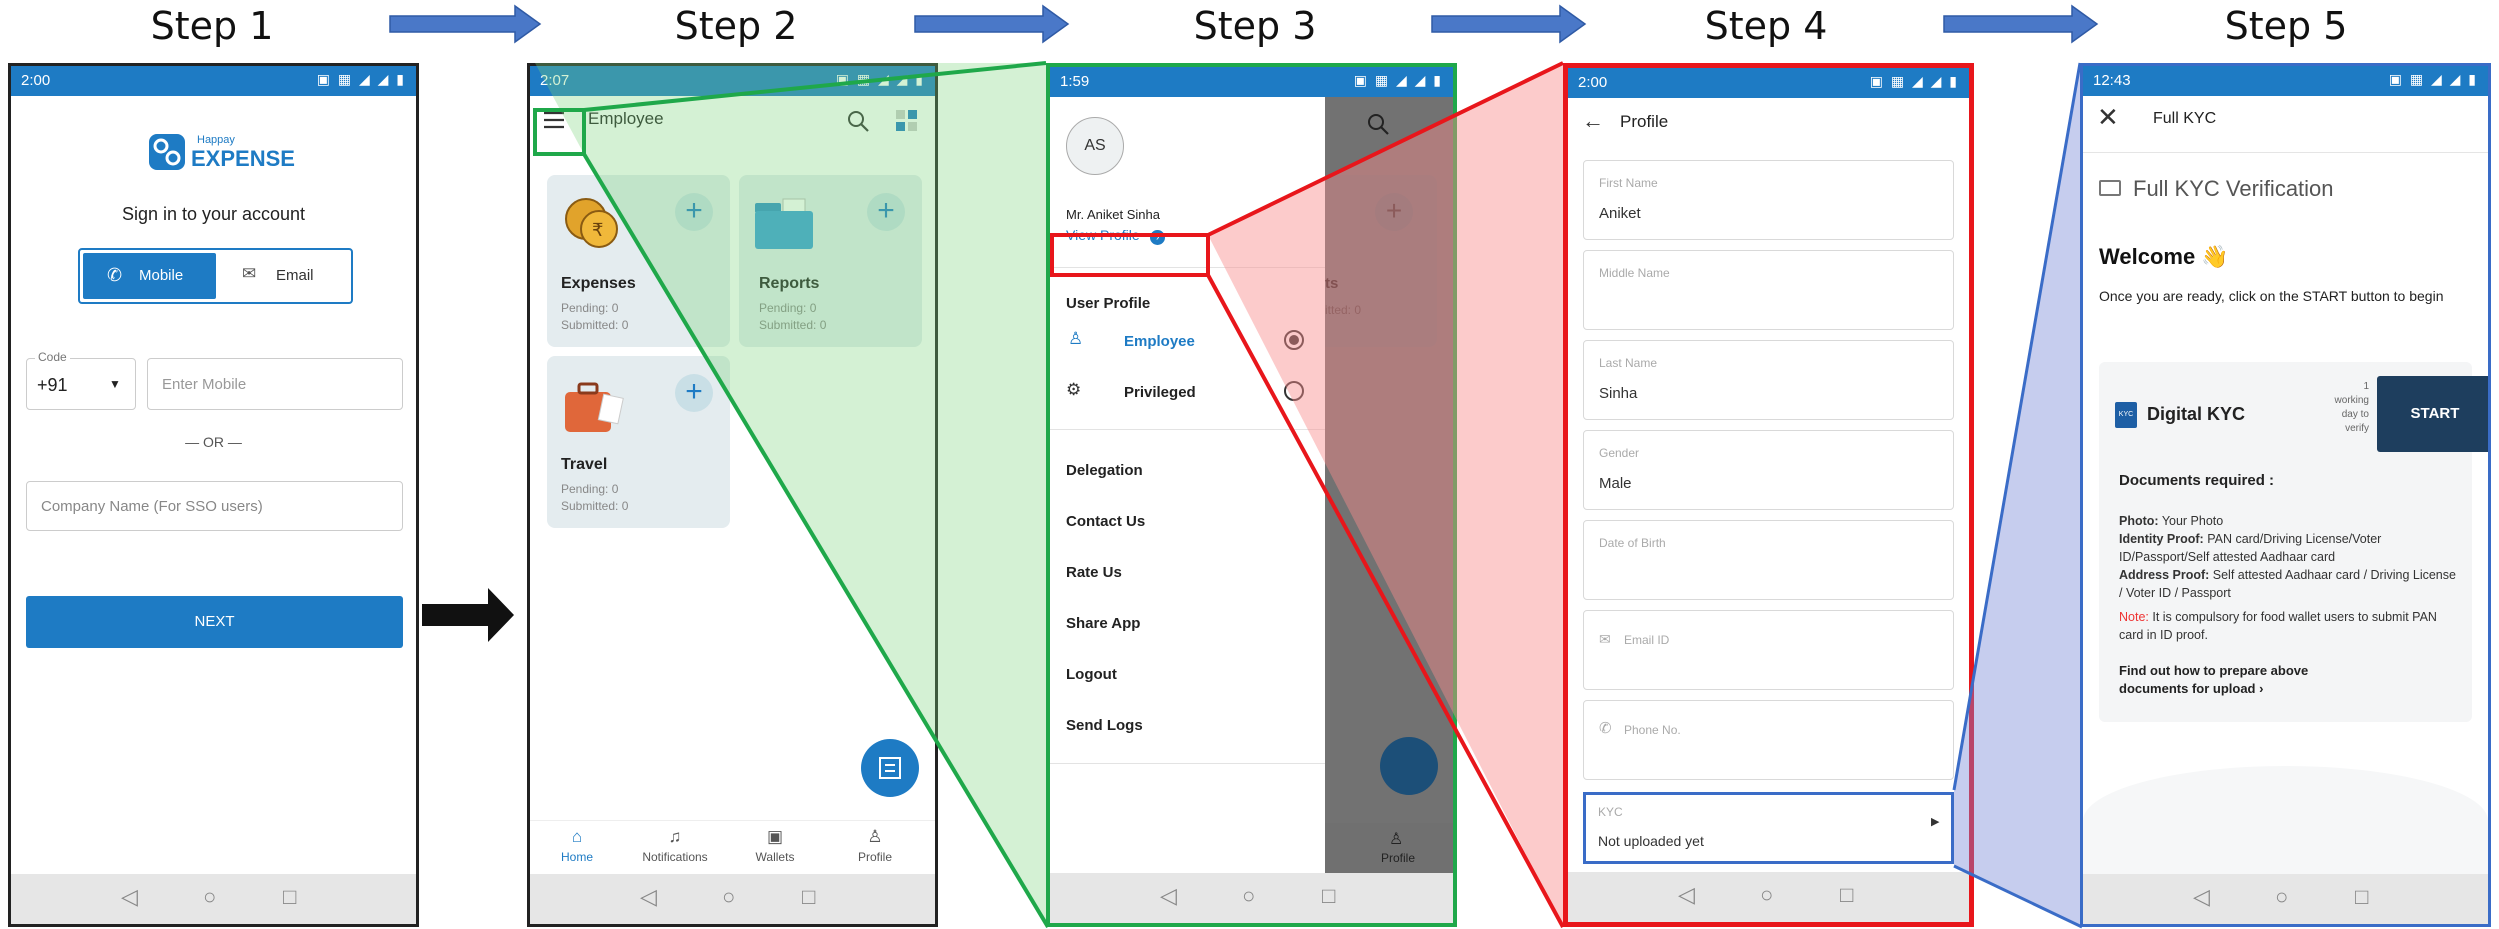 The image size is (2499, 929). What do you see at coordinates (593, 410) in the screenshot?
I see `suitcase-icon` at bounding box center [593, 410].